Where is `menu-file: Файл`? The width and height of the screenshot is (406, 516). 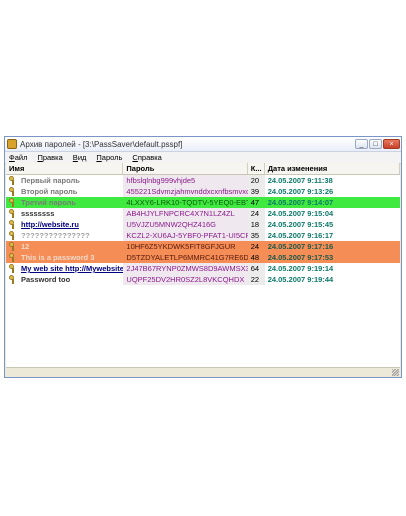
menu-file: Файл is located at coordinates (18, 157).